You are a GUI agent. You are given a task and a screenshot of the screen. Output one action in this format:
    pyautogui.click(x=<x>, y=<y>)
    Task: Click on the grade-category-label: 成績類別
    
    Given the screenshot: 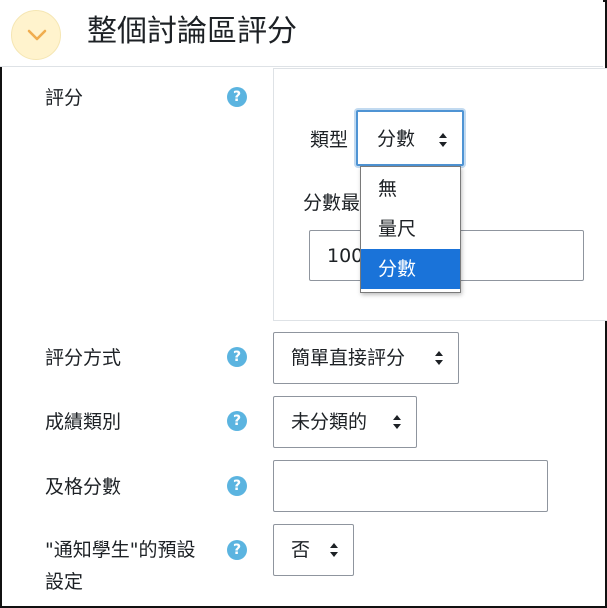 What is the action you would take?
    pyautogui.click(x=83, y=422)
    